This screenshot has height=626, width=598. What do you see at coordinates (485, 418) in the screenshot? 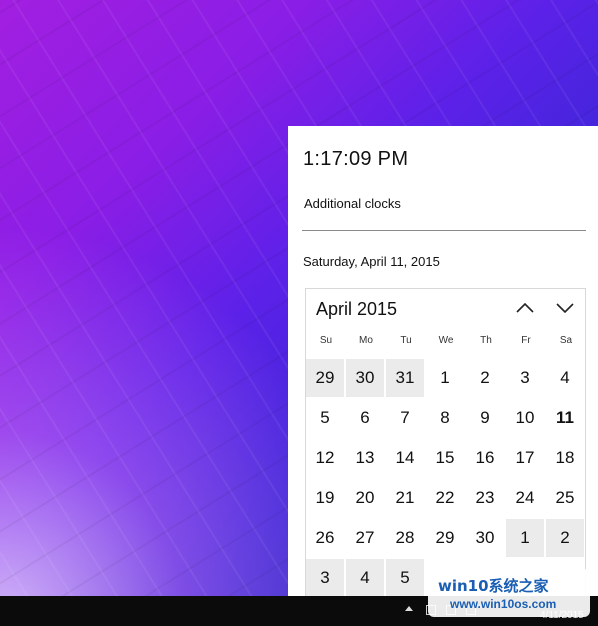
I see `calendar-day: 9` at bounding box center [485, 418].